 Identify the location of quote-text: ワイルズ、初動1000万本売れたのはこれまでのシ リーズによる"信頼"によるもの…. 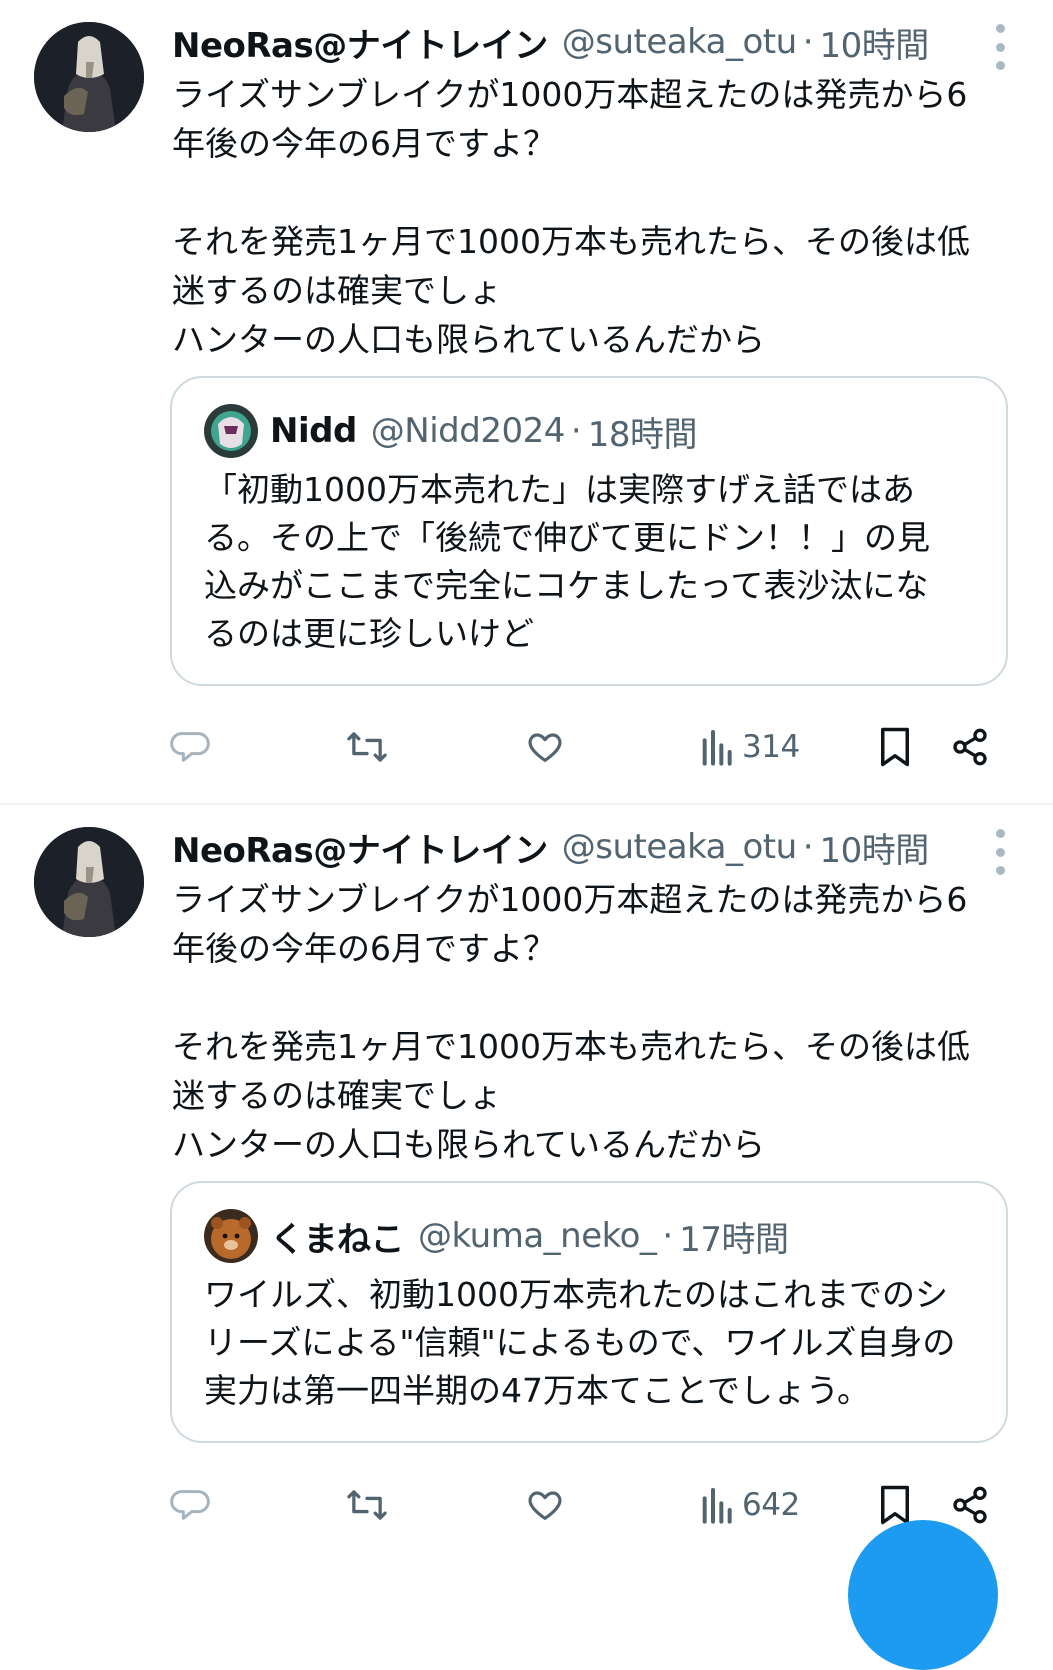
(580, 1342).